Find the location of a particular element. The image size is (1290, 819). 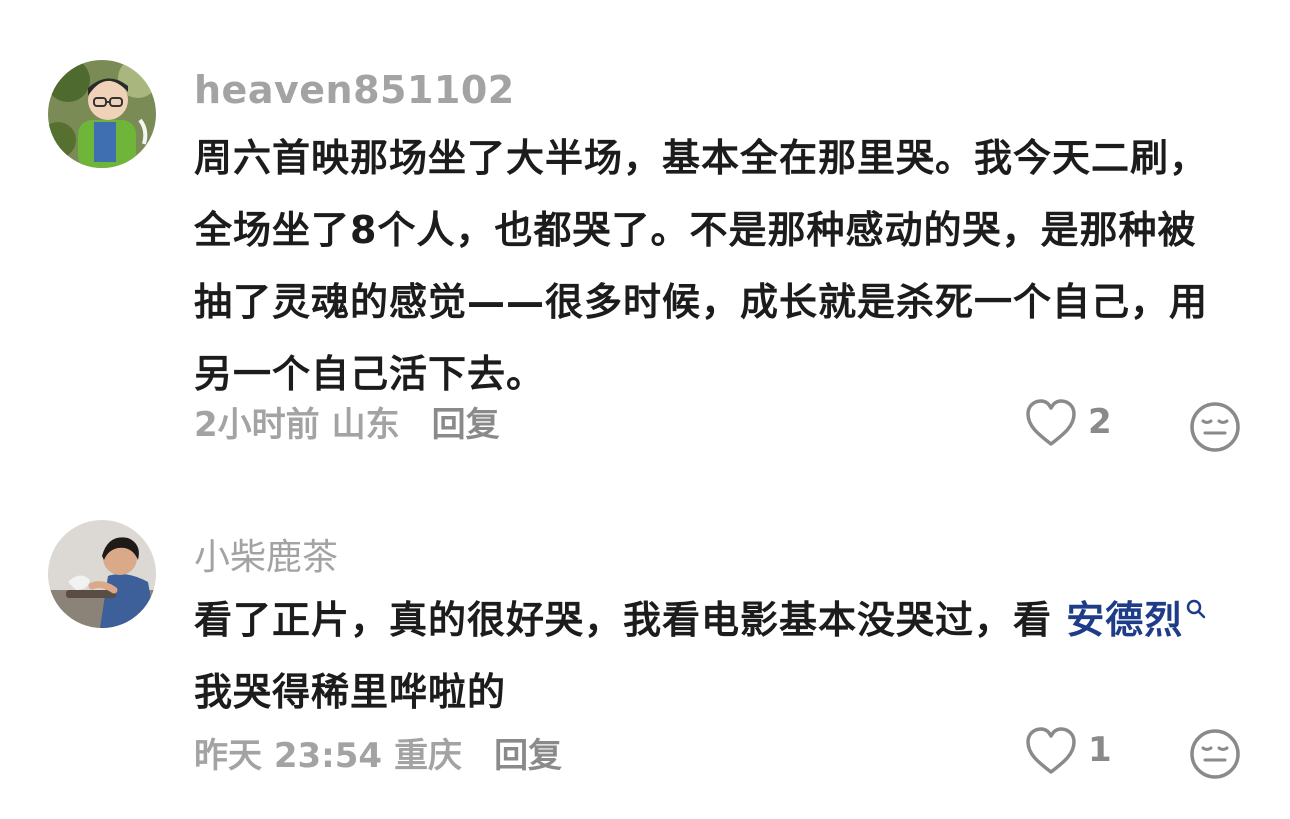

comment-meta: 2小时前 山东 回复 is located at coordinates (347, 421).